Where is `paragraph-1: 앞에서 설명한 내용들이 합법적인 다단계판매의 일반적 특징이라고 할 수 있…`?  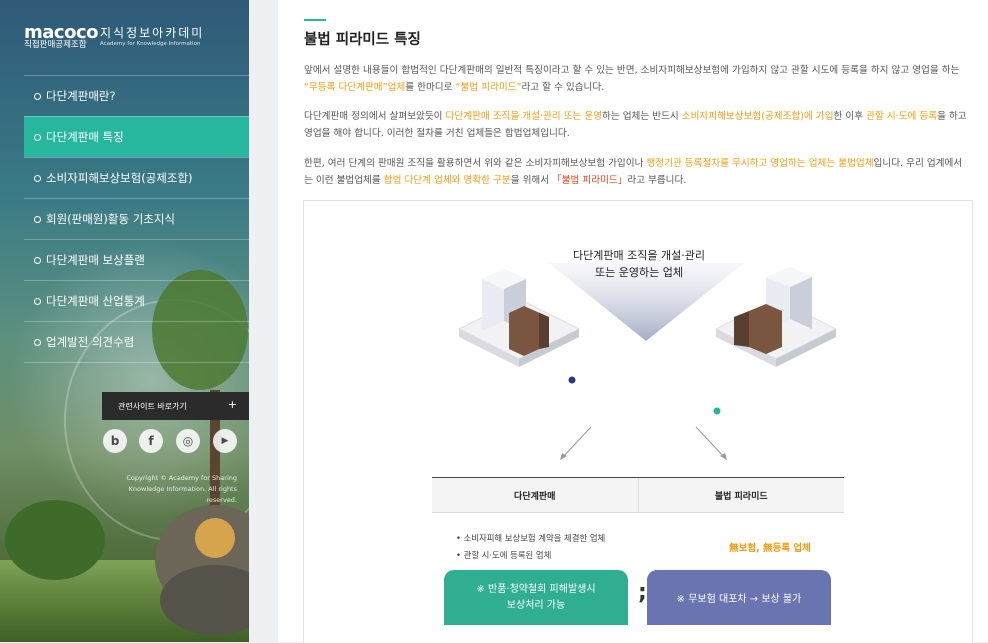
paragraph-1: 앞에서 설명한 내용들이 합법적인 다단계판매의 일반적 특징이라고 할 수 있… is located at coordinates (636, 79).